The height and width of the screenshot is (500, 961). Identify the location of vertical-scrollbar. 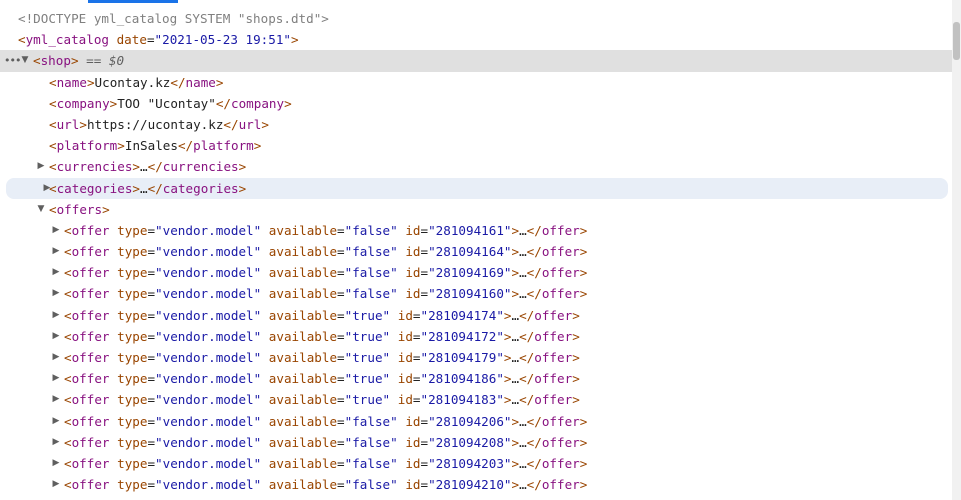
(956, 250).